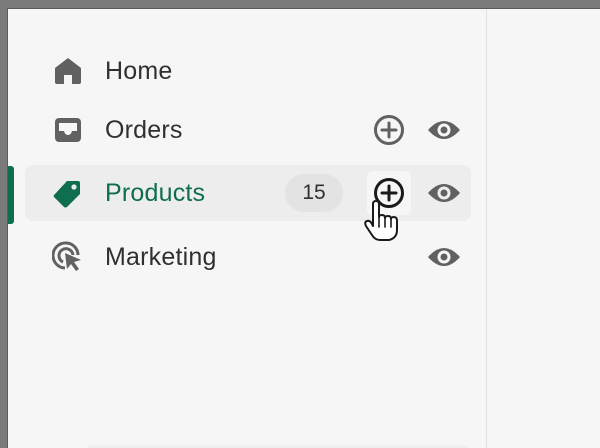 The image size is (600, 448). I want to click on panel-divider, so click(486, 228).